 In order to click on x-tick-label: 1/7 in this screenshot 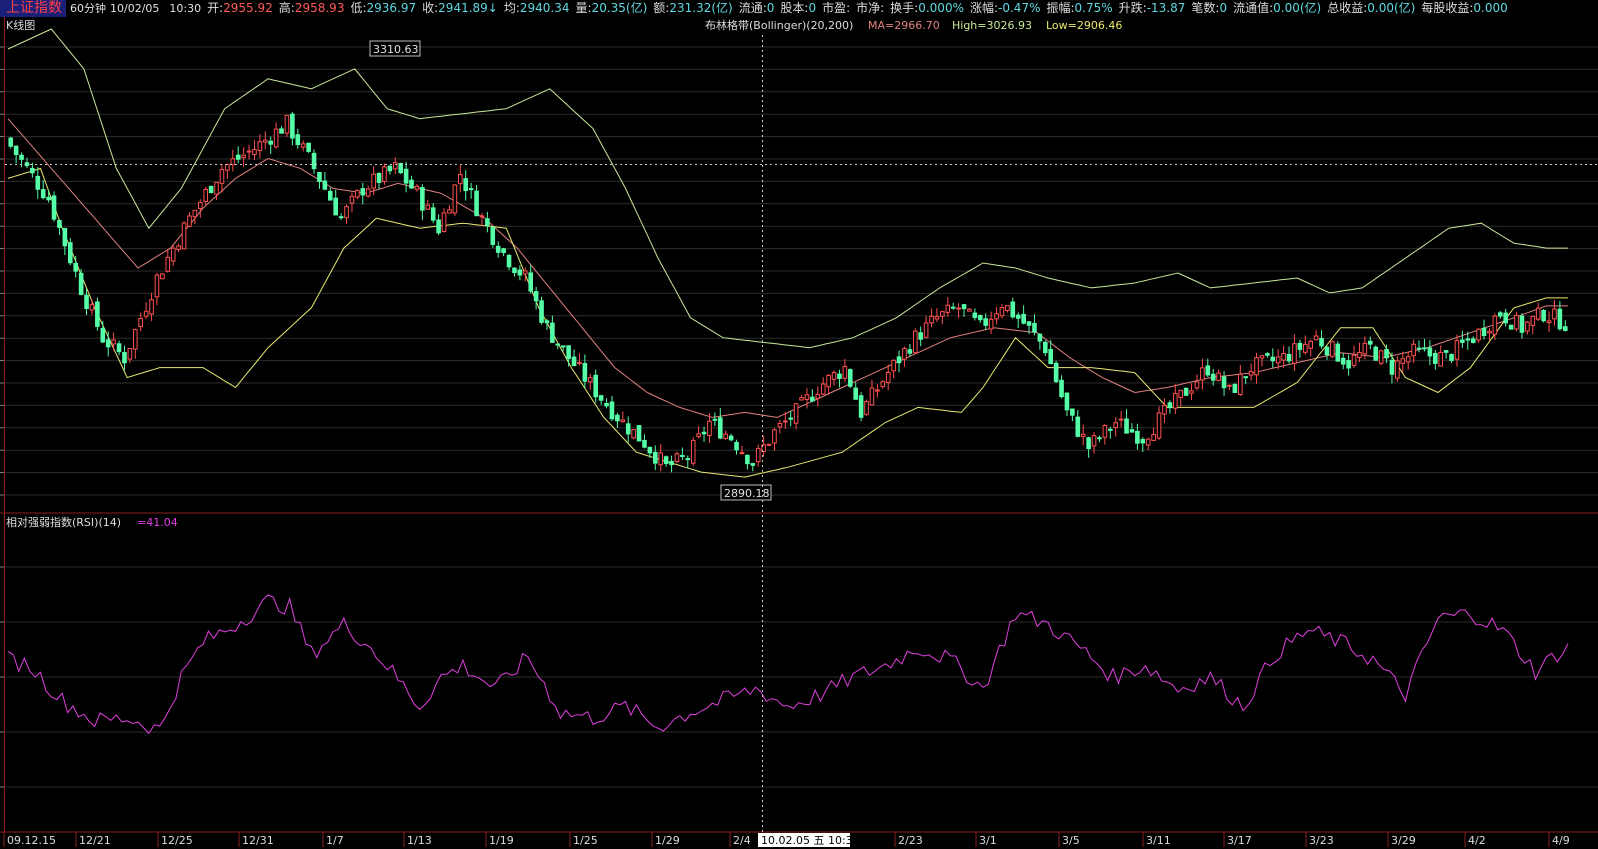, I will do `click(335, 840)`.